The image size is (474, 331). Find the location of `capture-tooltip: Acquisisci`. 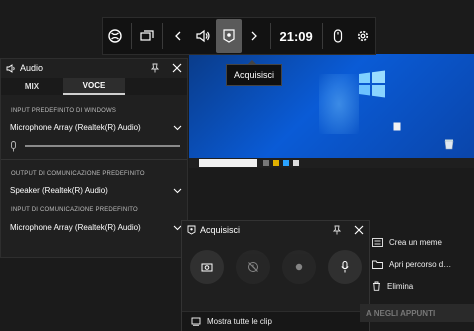

capture-tooltip: Acquisisci is located at coordinates (254, 73).